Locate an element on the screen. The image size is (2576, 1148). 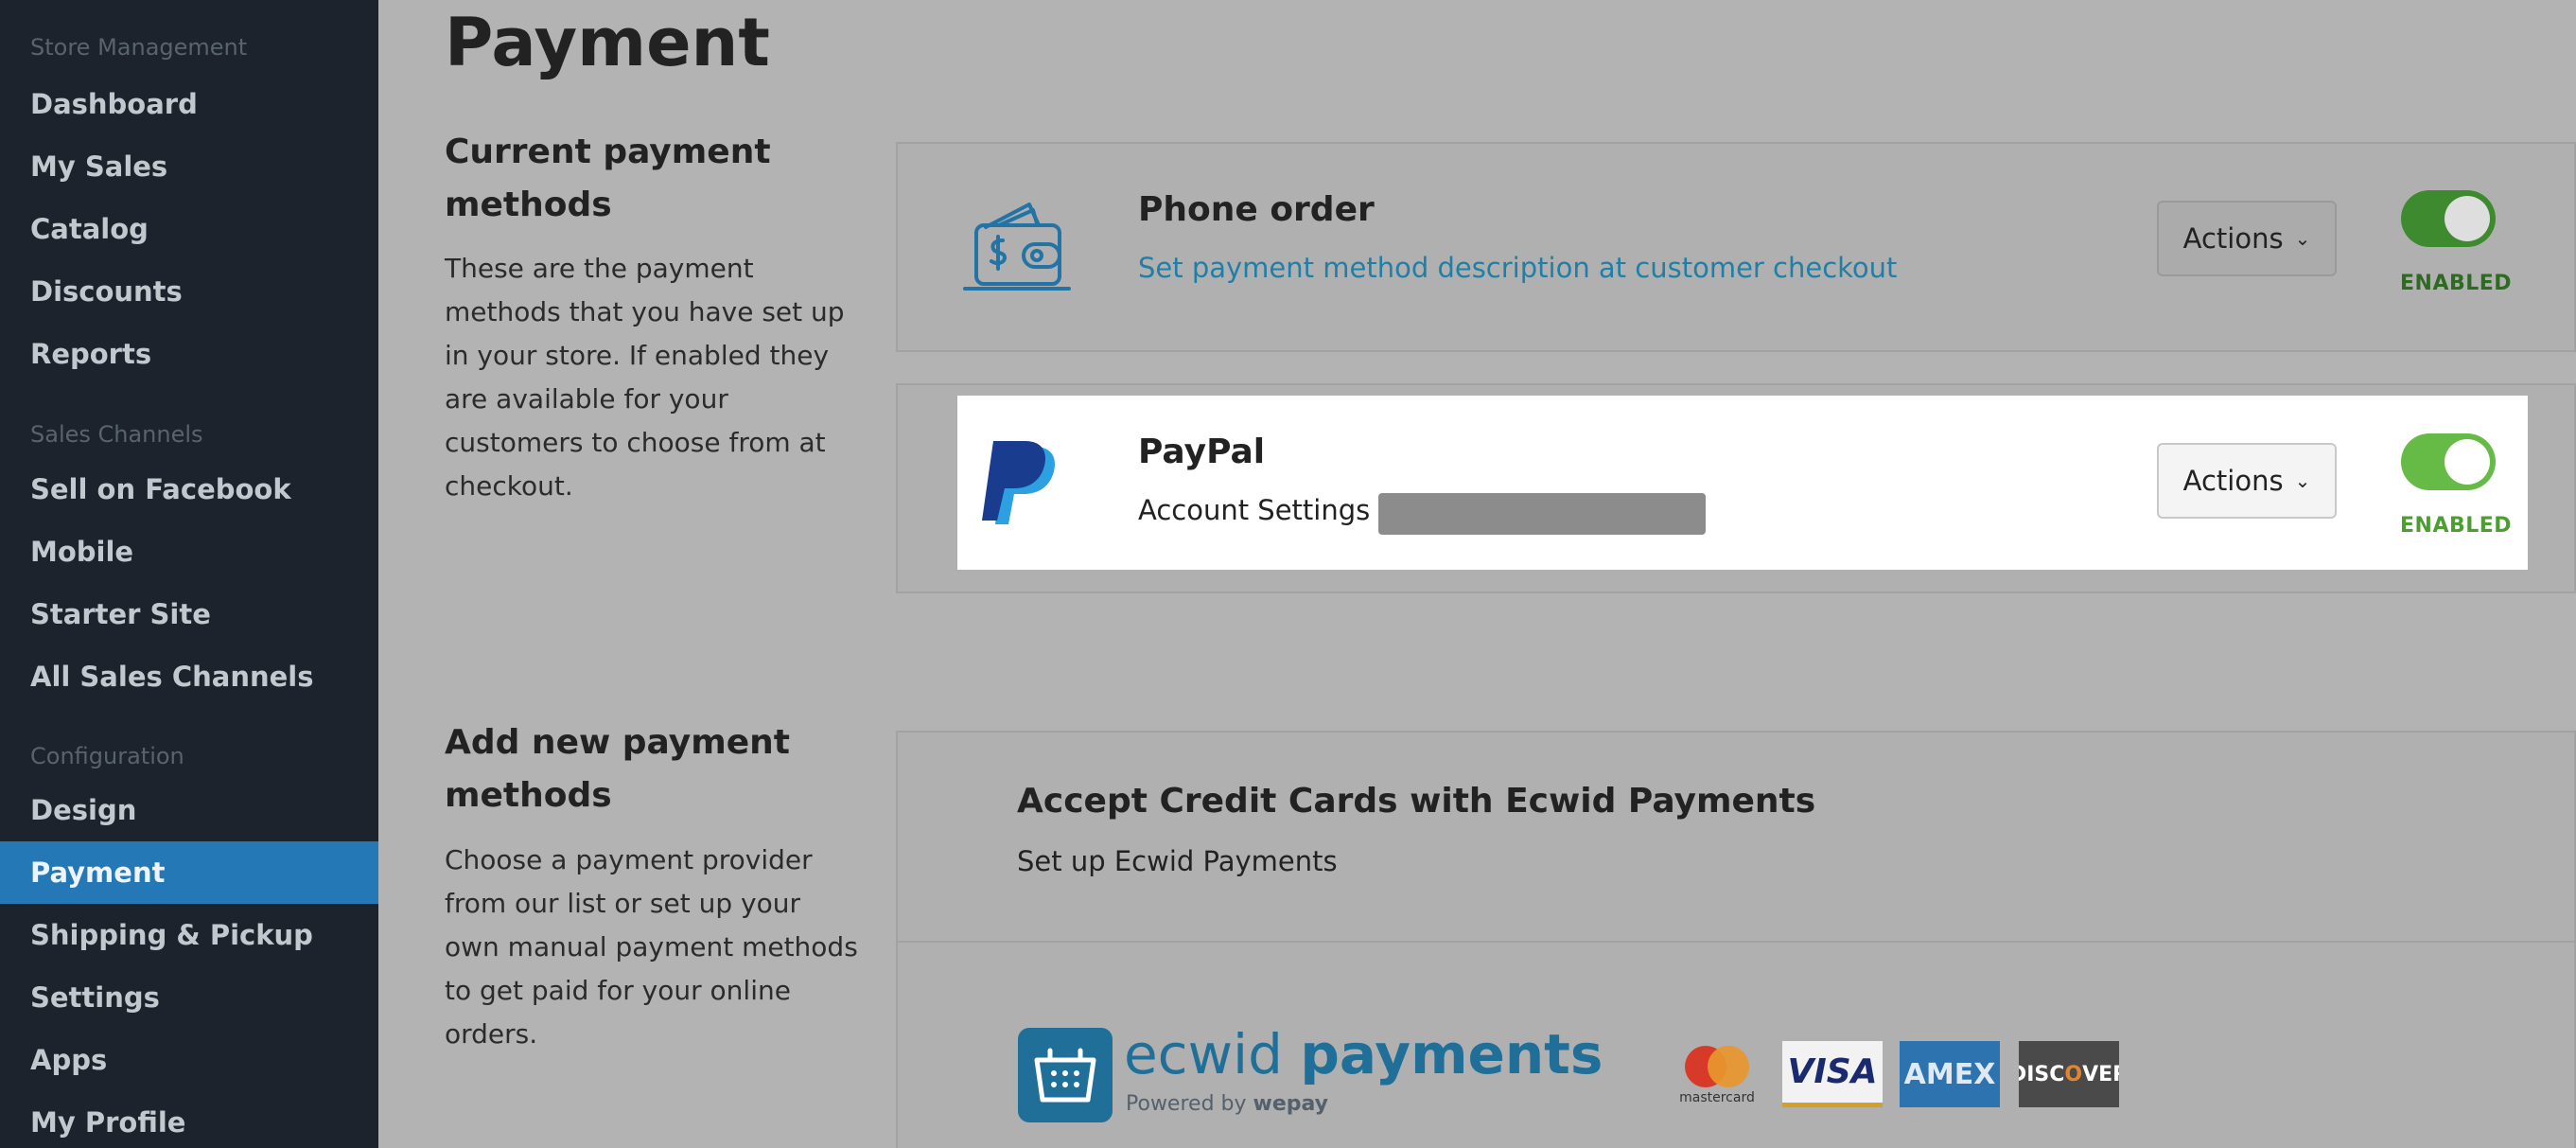
sidebar-item-sell-on-facebook: Sell on Facebook is located at coordinates (189, 489).